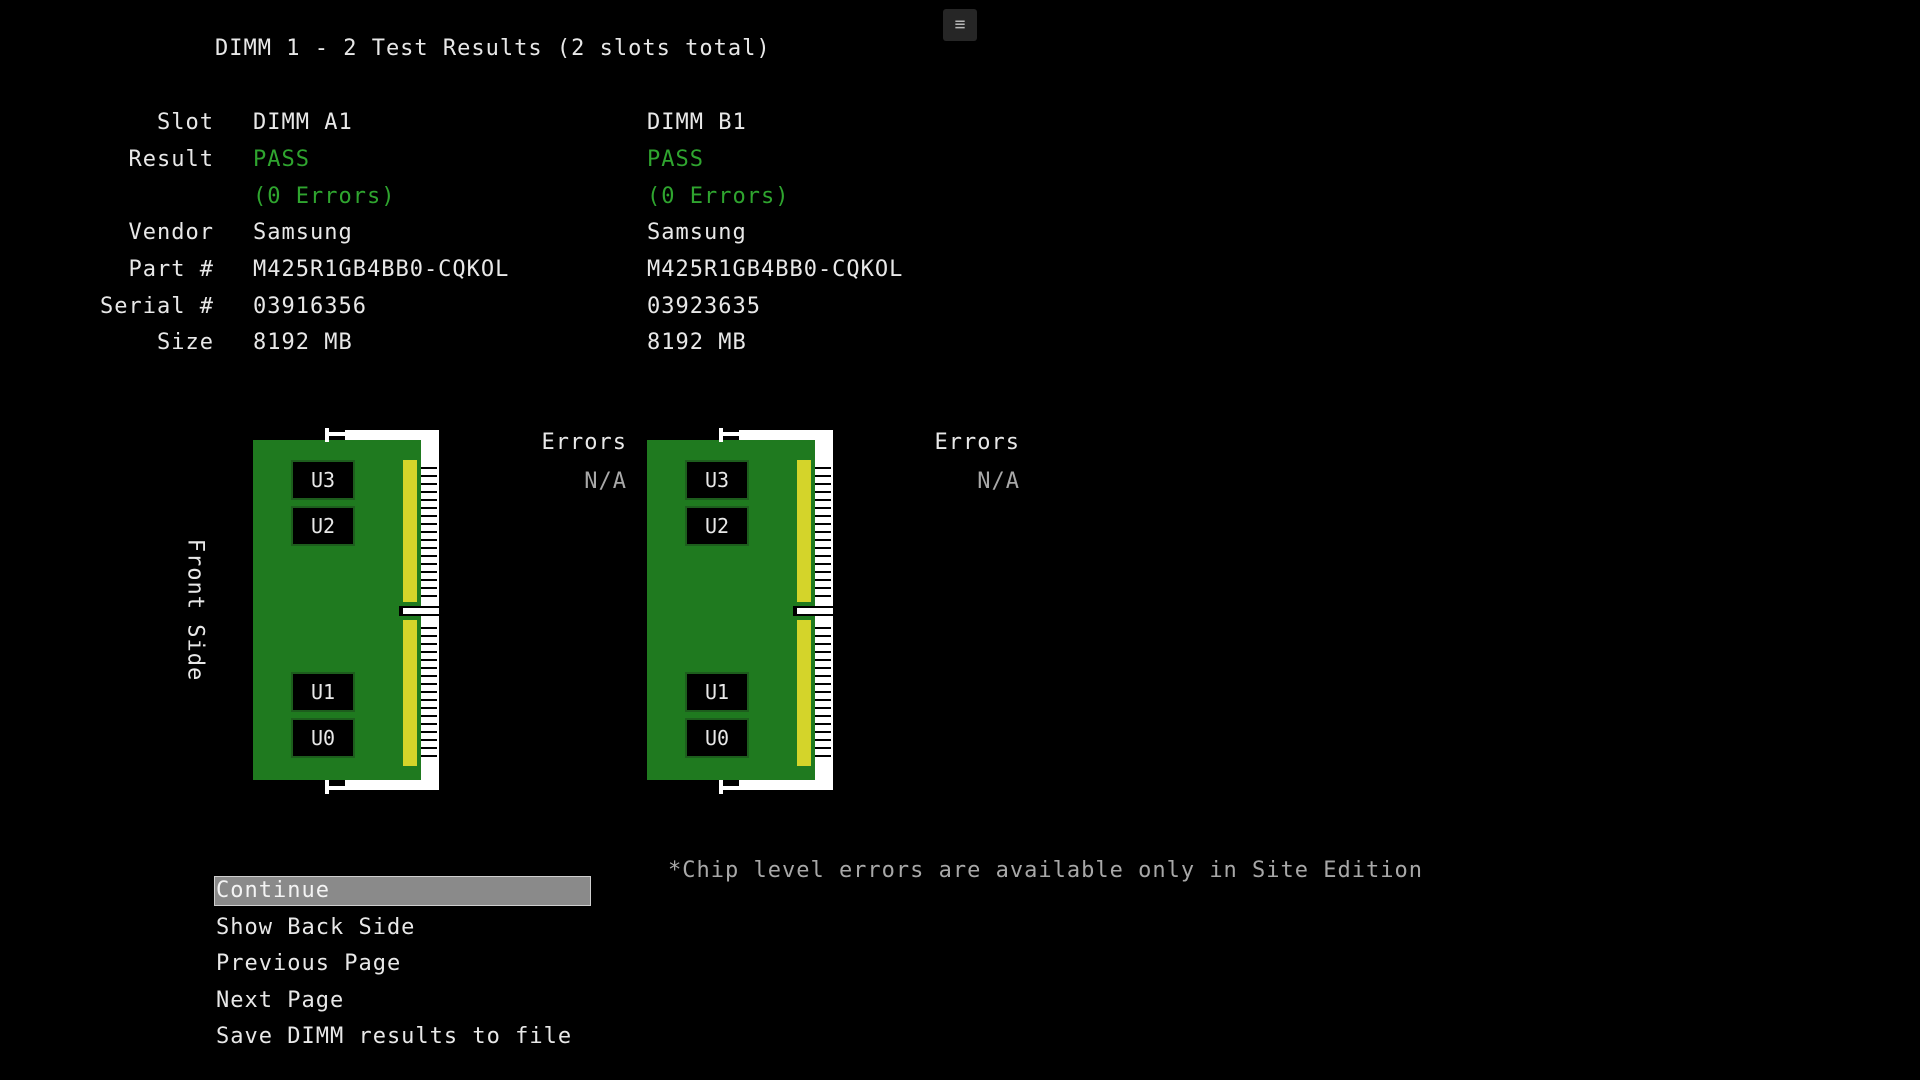 The width and height of the screenshot is (1920, 1080). What do you see at coordinates (402, 891) in the screenshot?
I see `menu-item-continue: Continue` at bounding box center [402, 891].